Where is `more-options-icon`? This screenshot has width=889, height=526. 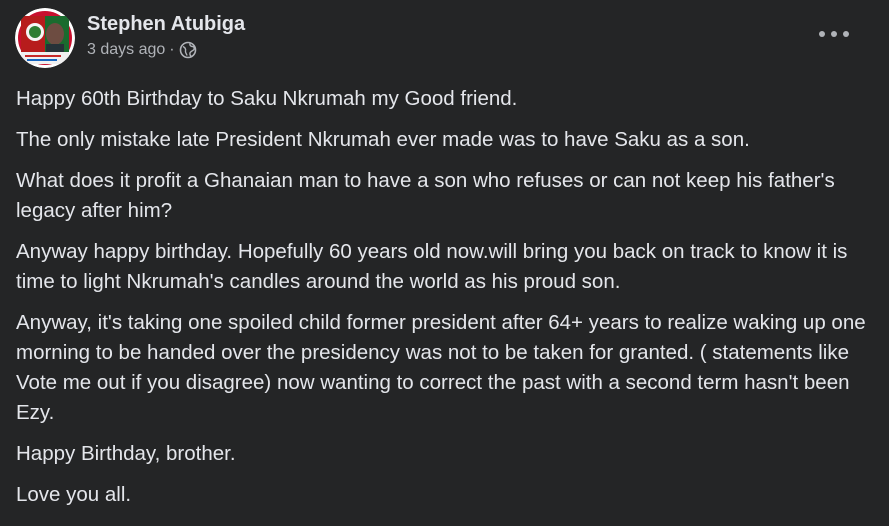 more-options-icon is located at coordinates (834, 34).